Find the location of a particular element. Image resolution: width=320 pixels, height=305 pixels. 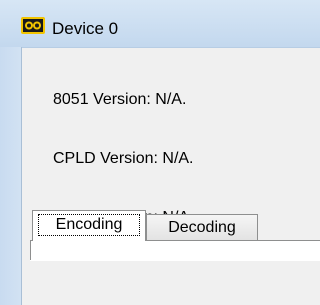

tab-decoding: Decoding is located at coordinates (202, 227).